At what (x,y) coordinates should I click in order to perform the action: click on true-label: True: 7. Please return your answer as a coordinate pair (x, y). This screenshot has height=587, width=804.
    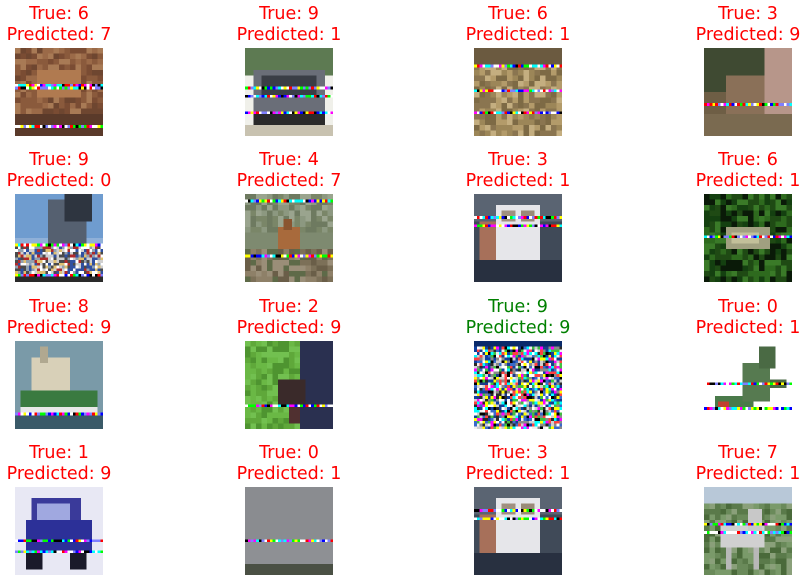
    Looking at the image, I should click on (748, 453).